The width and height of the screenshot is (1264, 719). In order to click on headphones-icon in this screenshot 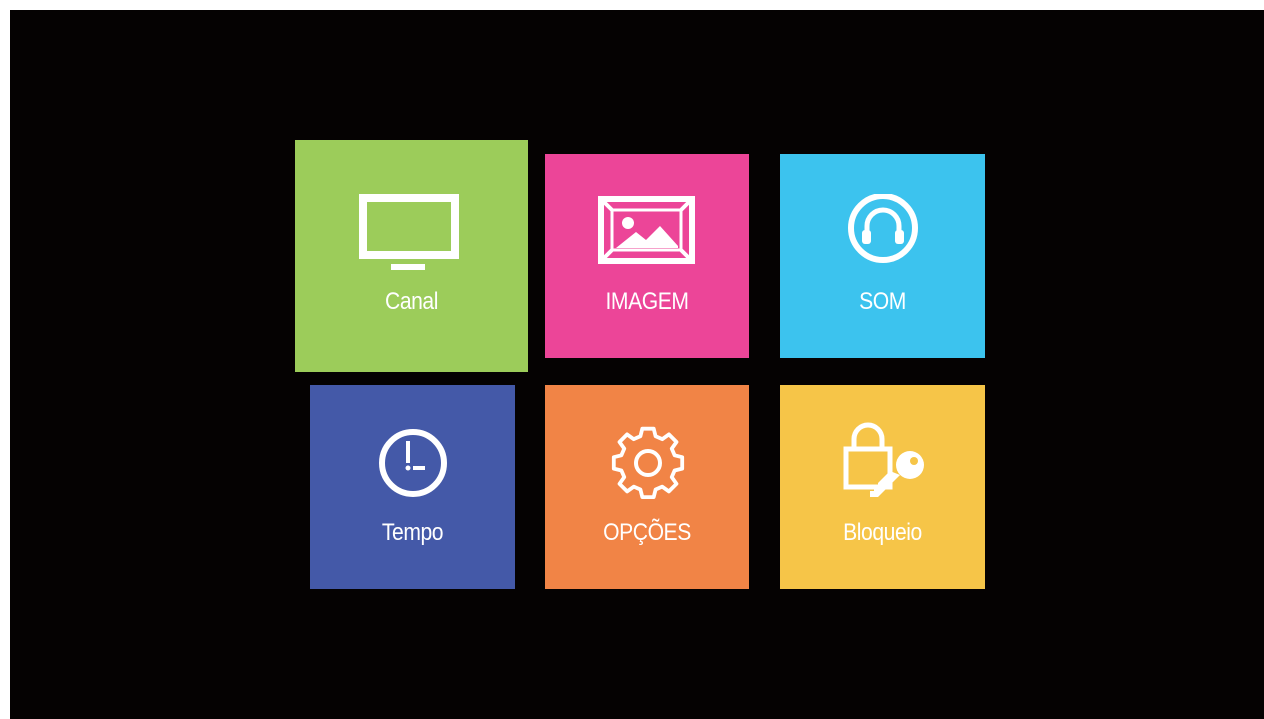, I will do `click(883, 228)`.